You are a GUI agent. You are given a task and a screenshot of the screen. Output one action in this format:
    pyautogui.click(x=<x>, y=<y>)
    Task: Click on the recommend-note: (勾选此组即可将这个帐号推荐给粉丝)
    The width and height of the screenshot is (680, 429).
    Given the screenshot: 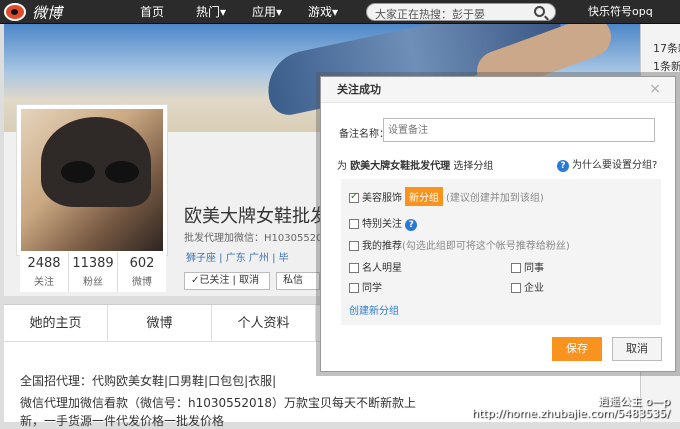 What is the action you would take?
    pyautogui.click(x=486, y=246)
    